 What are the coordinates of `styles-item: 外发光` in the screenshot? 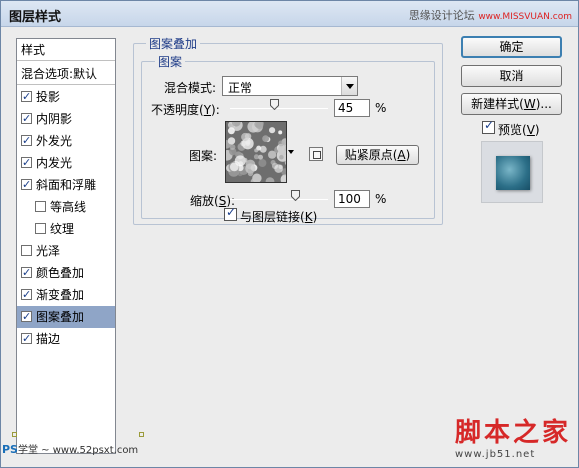 It's located at (66, 141).